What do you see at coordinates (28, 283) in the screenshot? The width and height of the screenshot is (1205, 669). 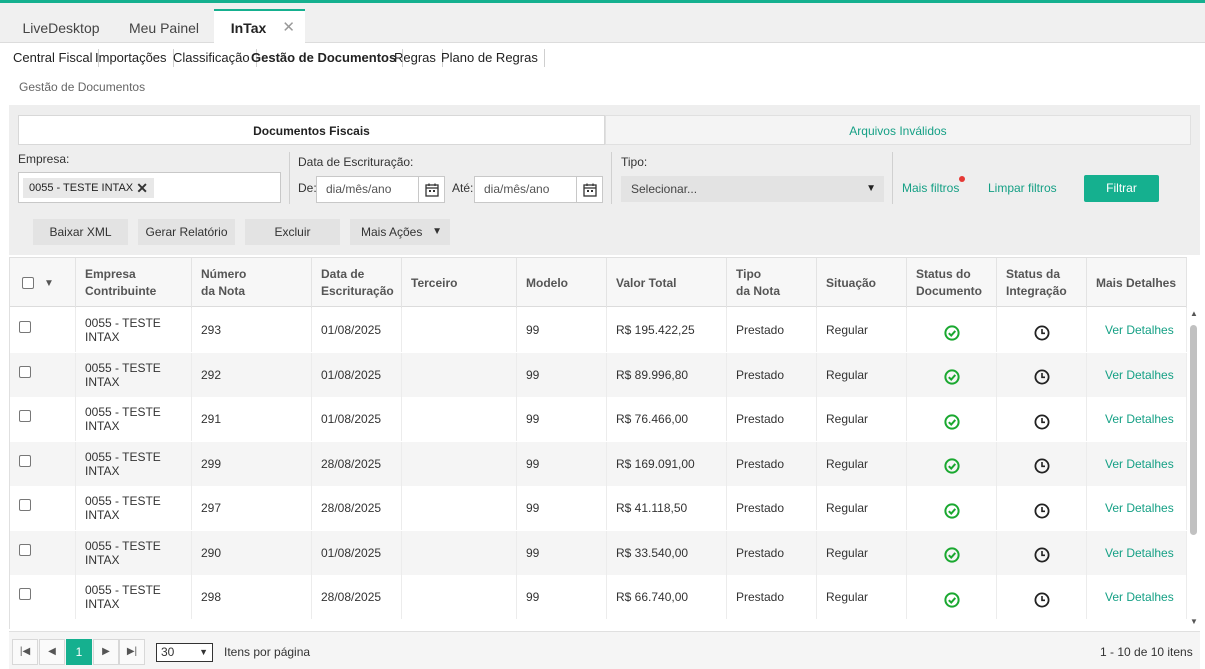 I see `select-all-checkbox` at bounding box center [28, 283].